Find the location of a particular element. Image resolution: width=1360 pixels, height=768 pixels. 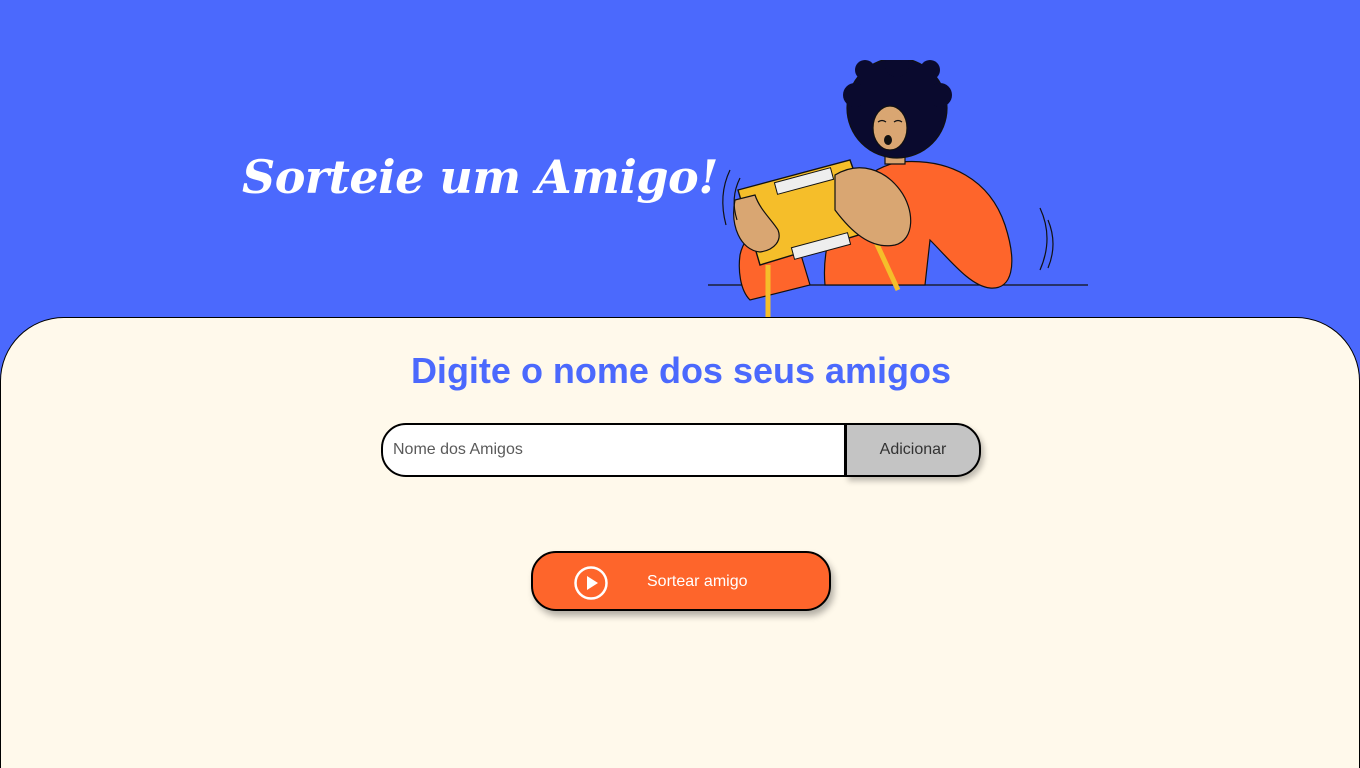

draw-friend-button: Sortear amigo is located at coordinates (681, 581).